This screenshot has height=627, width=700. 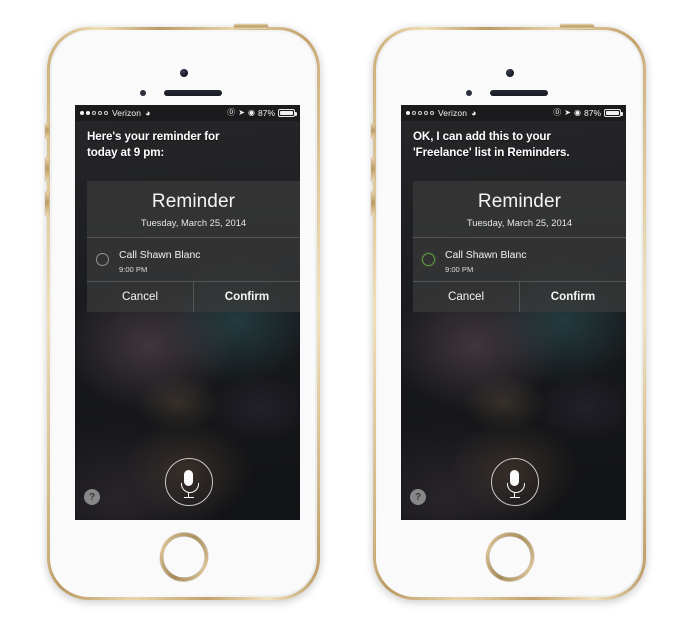 What do you see at coordinates (482, 136) in the screenshot?
I see `siri-reply-line-1: OK, I can add this to your` at bounding box center [482, 136].